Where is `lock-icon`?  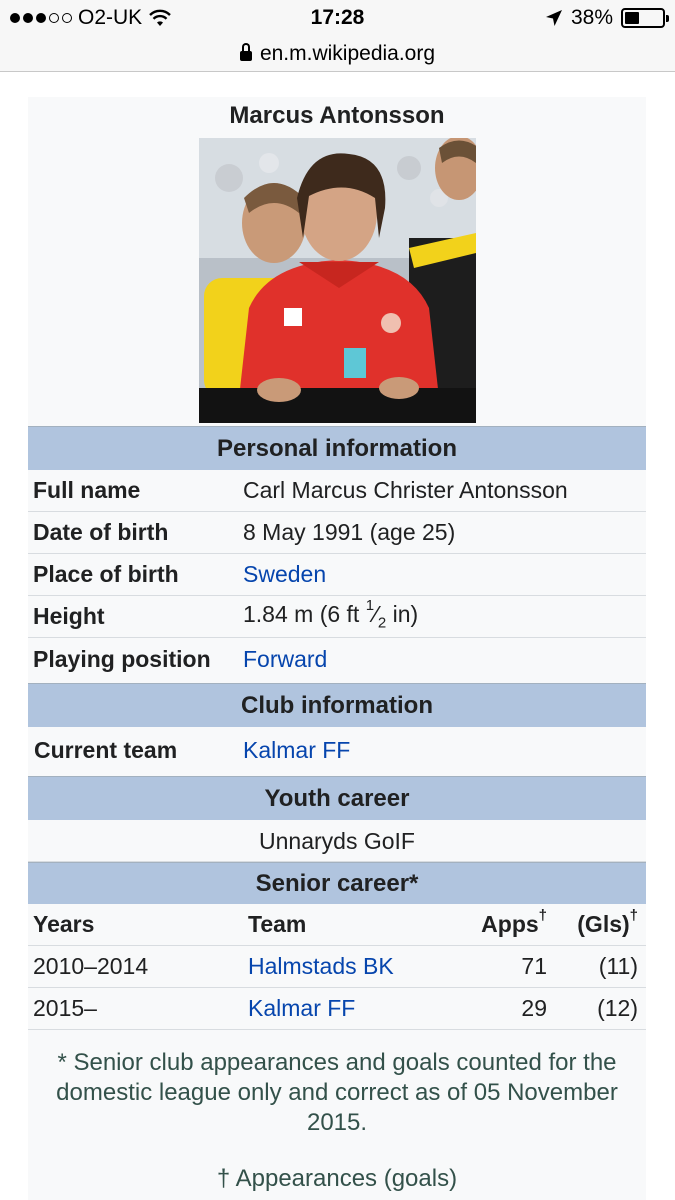
lock-icon is located at coordinates (245, 52).